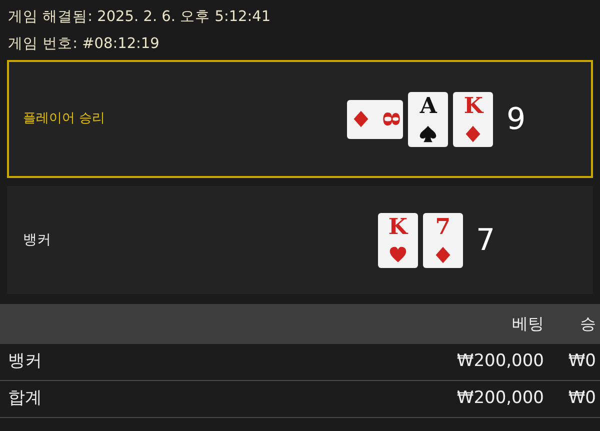 The image size is (600, 431). Describe the element at coordinates (486, 241) in the screenshot. I see `hand-score: 7` at that location.